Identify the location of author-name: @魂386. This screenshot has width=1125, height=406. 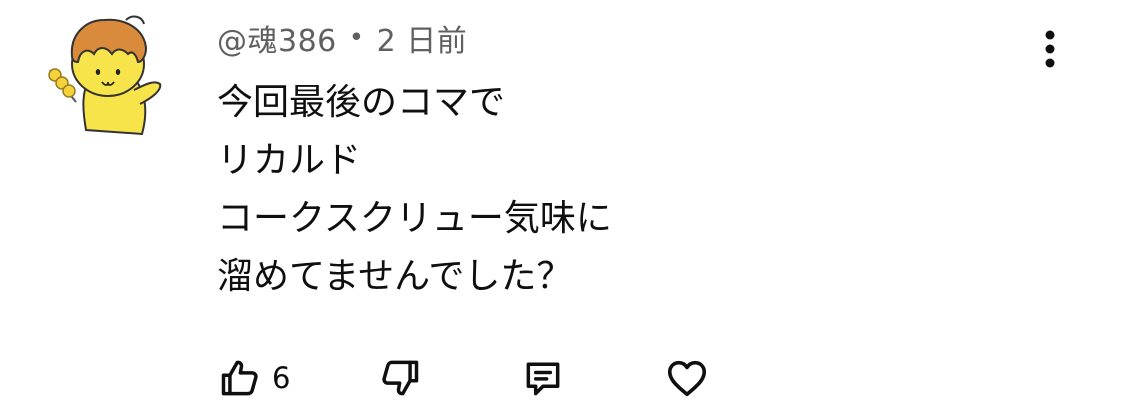
(277, 38).